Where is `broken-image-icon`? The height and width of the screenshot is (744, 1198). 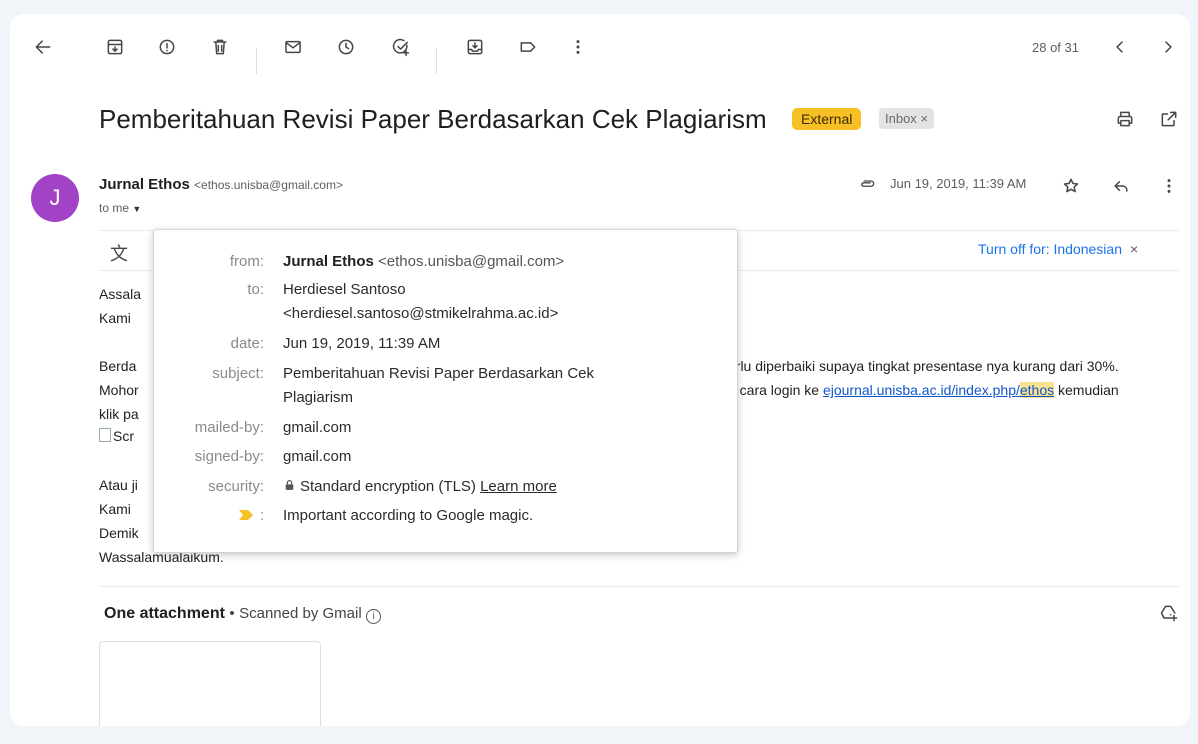
broken-image-icon is located at coordinates (105, 435).